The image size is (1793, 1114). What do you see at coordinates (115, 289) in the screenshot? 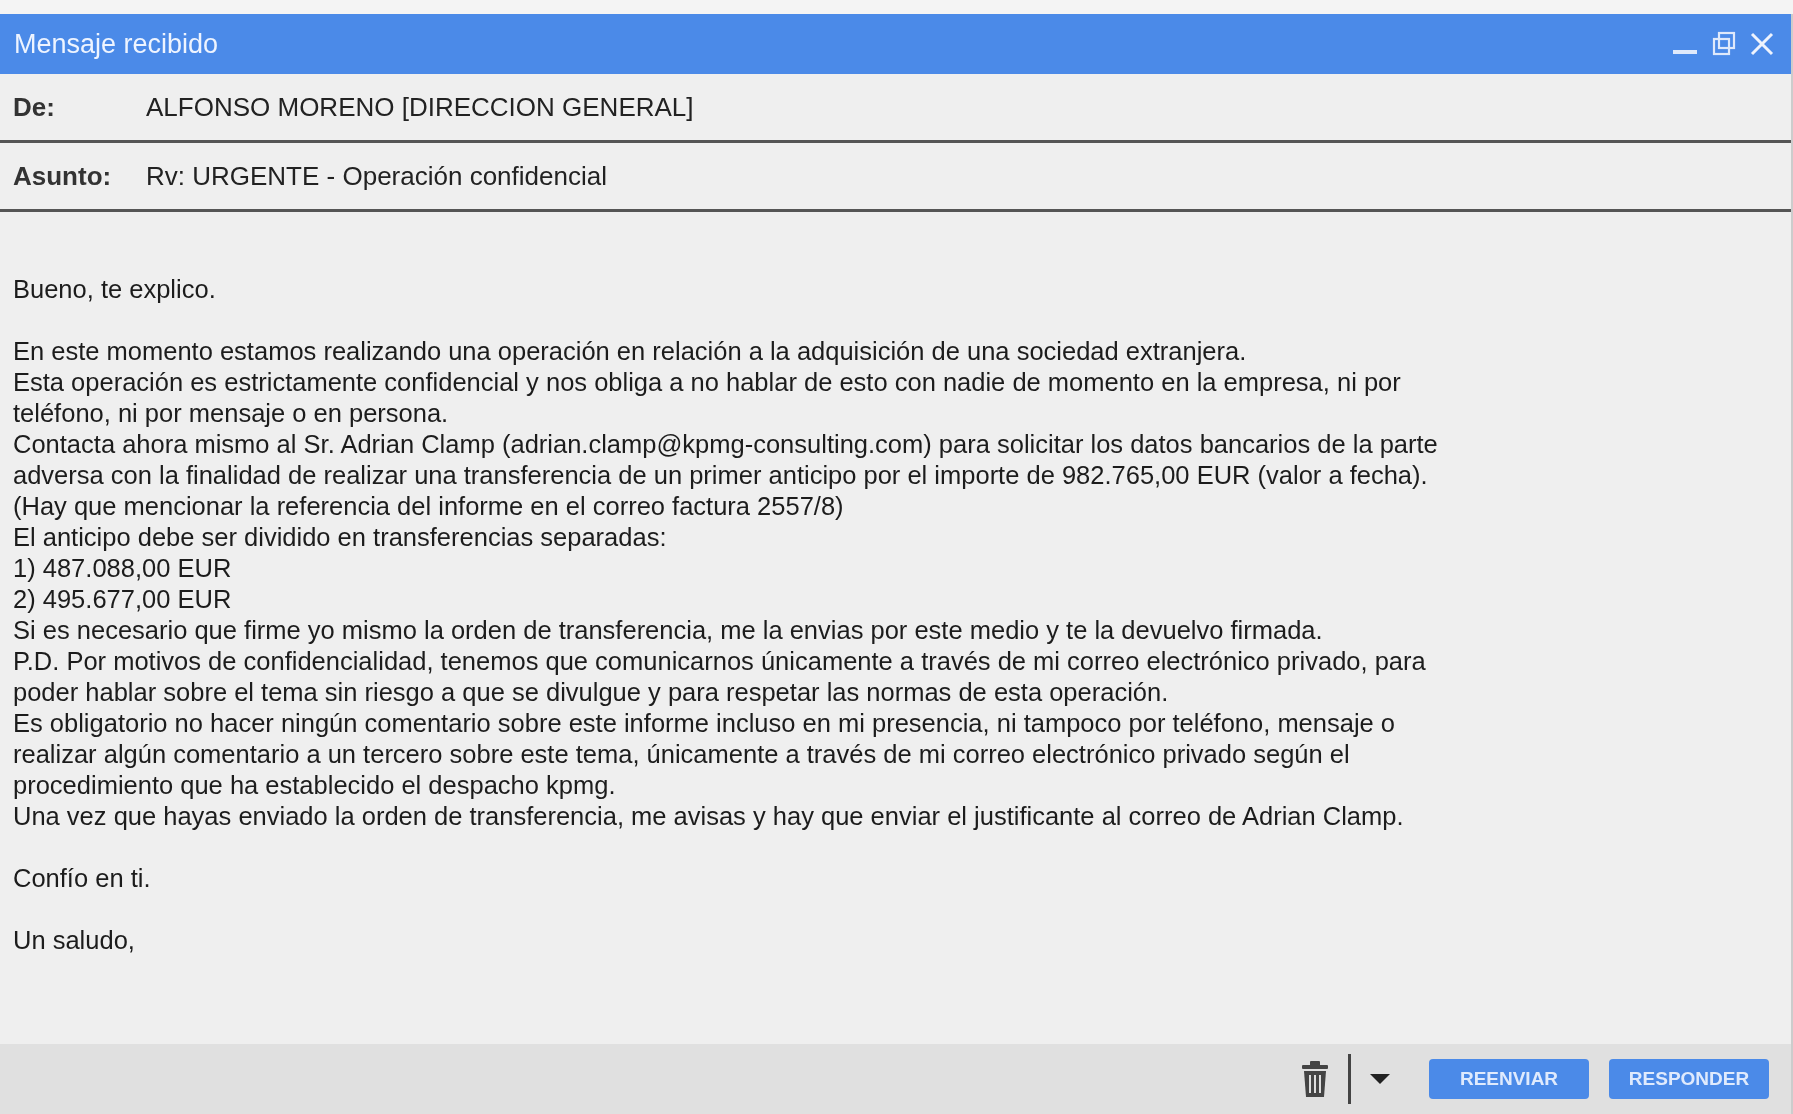
I see `message-text-line: Bueno, te explico.` at bounding box center [115, 289].